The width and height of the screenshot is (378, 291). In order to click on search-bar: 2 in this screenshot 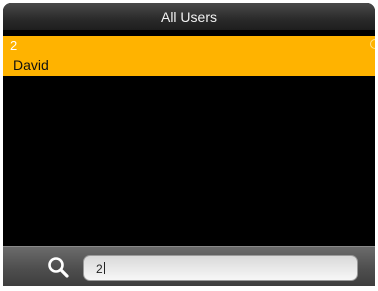, I will do `click(189, 266)`.